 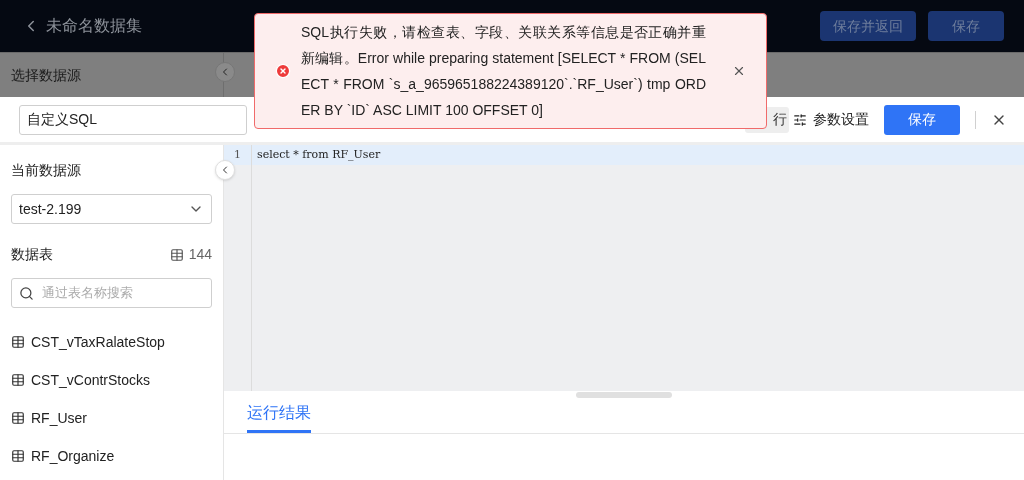 What do you see at coordinates (922, 119) in the screenshot?
I see `save-button: 保存` at bounding box center [922, 119].